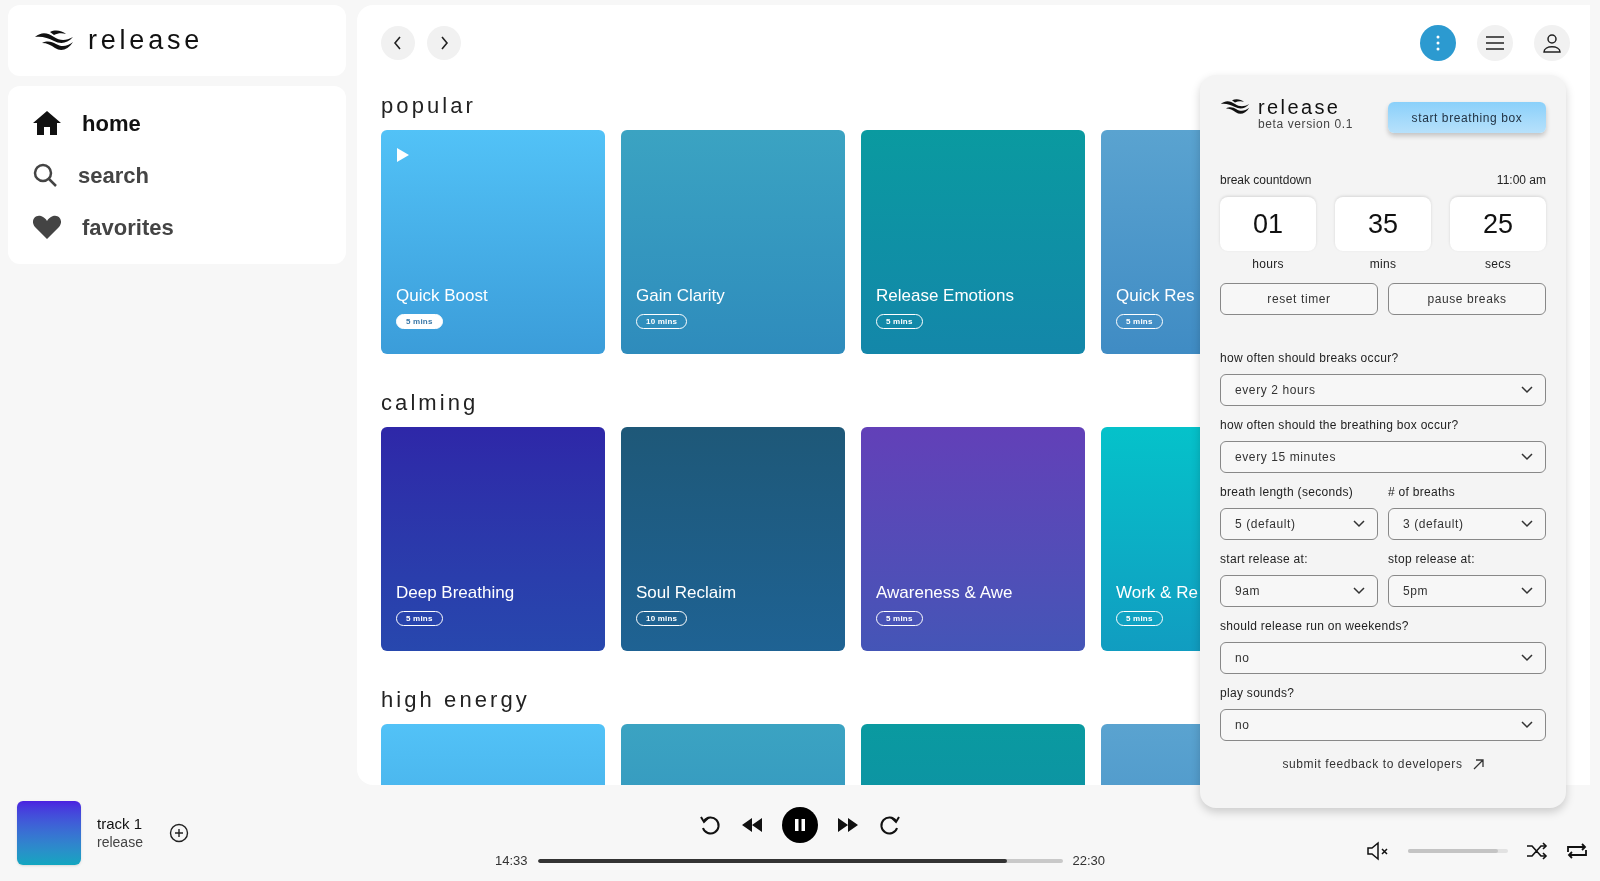 This screenshot has height=881, width=1600. I want to click on panel-app-name: release, so click(1299, 107).